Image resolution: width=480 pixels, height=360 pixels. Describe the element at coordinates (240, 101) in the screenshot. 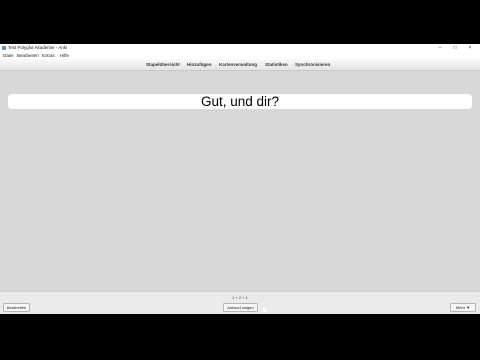

I see `card-question: Gut, und dir?` at that location.